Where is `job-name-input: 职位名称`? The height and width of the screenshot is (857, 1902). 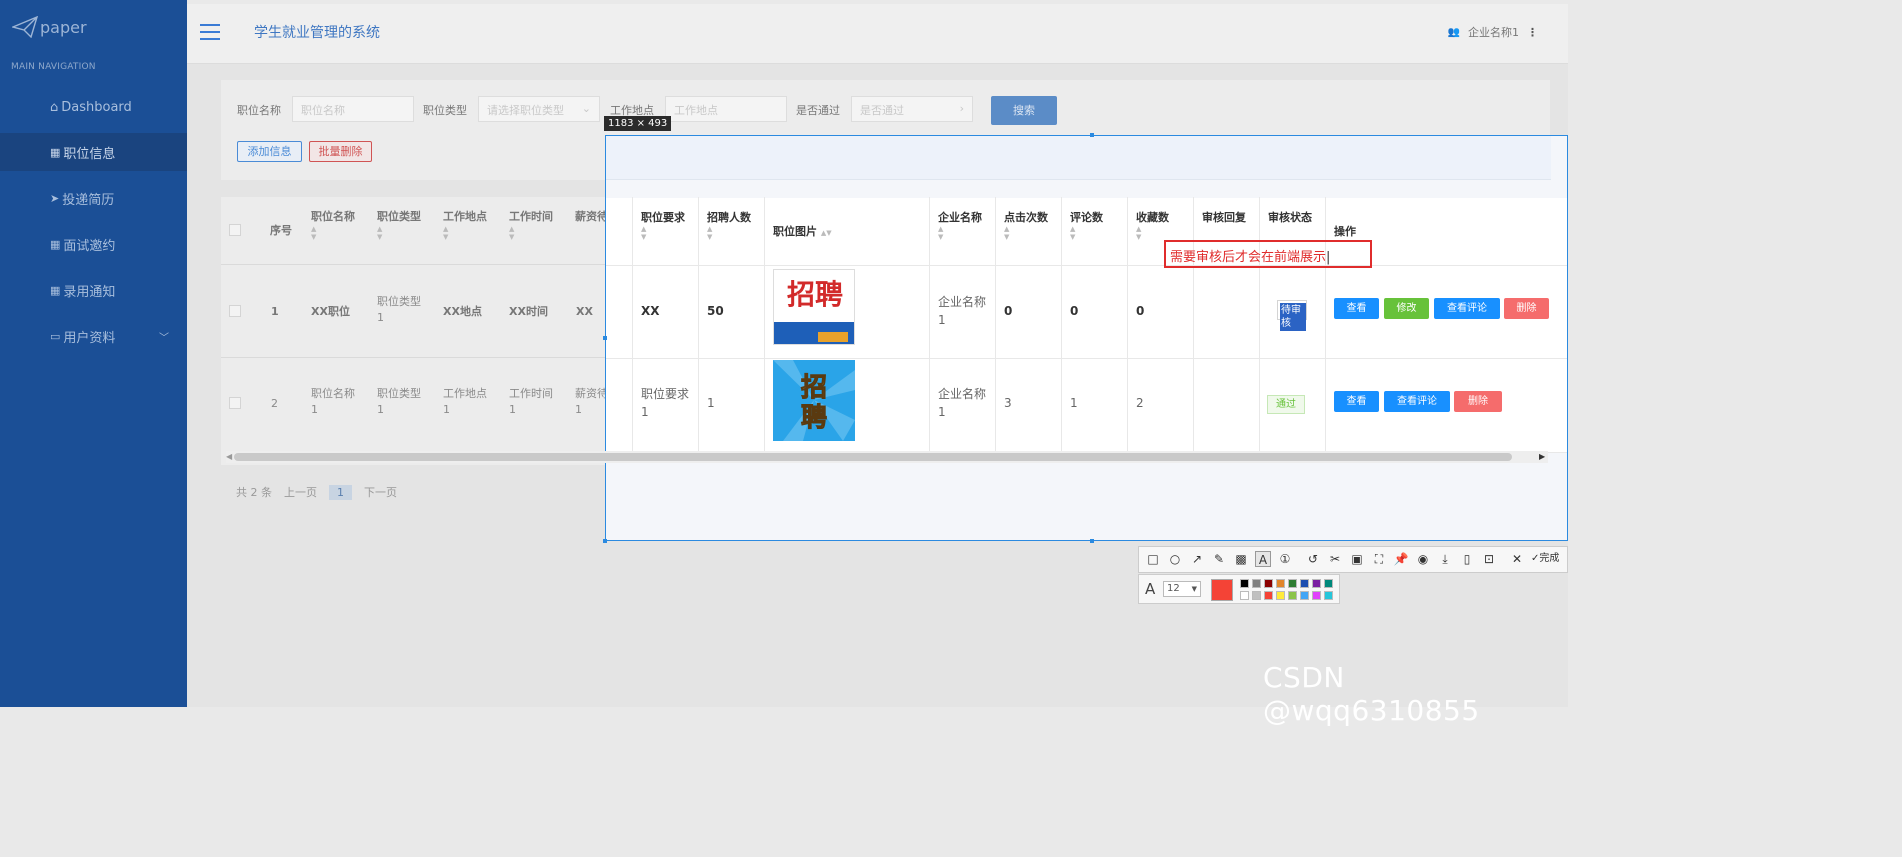
job-name-input: 职位名称 is located at coordinates (353, 109).